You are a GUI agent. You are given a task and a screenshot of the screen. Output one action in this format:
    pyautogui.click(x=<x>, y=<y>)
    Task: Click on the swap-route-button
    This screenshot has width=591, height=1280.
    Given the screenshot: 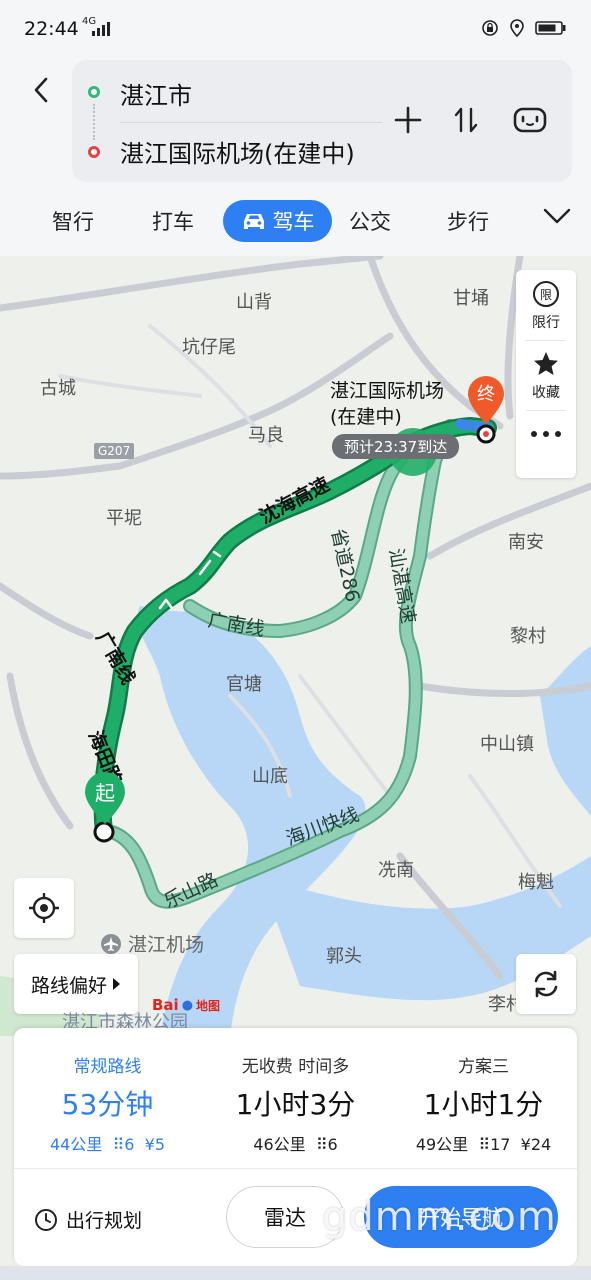 What is the action you would take?
    pyautogui.click(x=466, y=120)
    